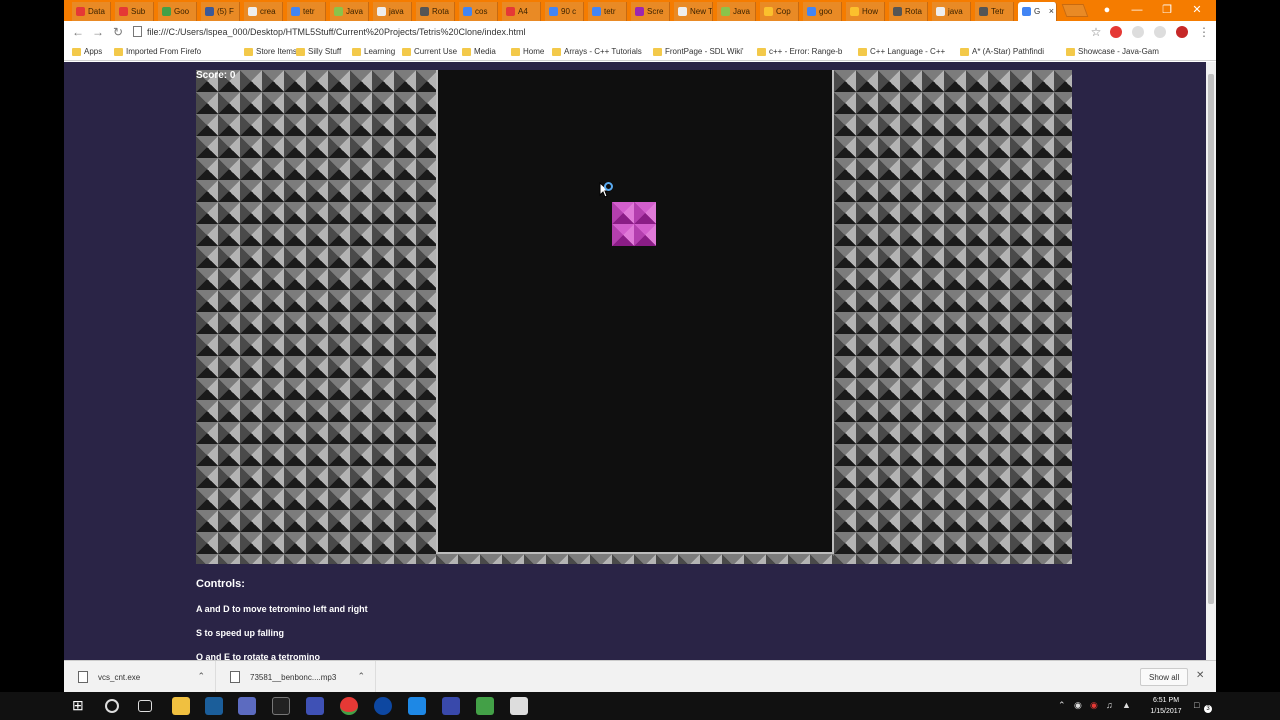  I want to click on bookmark-item: FrontPage - SDL Wiki', so click(698, 52).